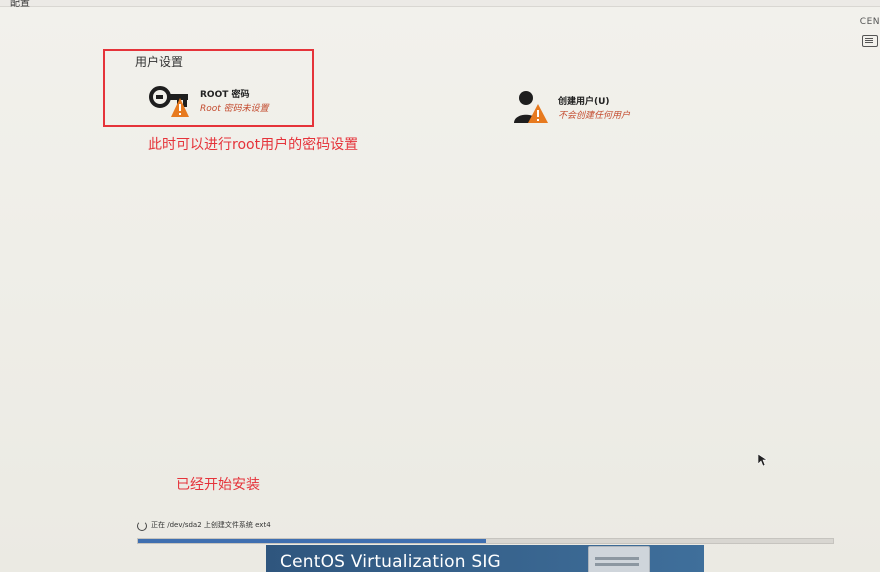  I want to click on user-icon, so click(531, 107).